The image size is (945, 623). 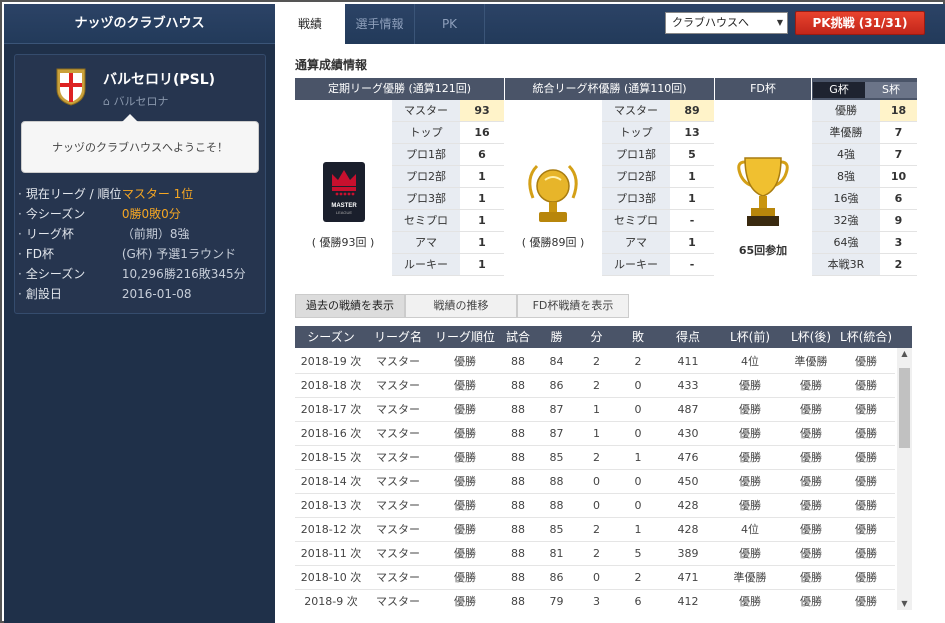 What do you see at coordinates (157, 194) in the screenshot?
I see `club-info-value: マスター 1位` at bounding box center [157, 194].